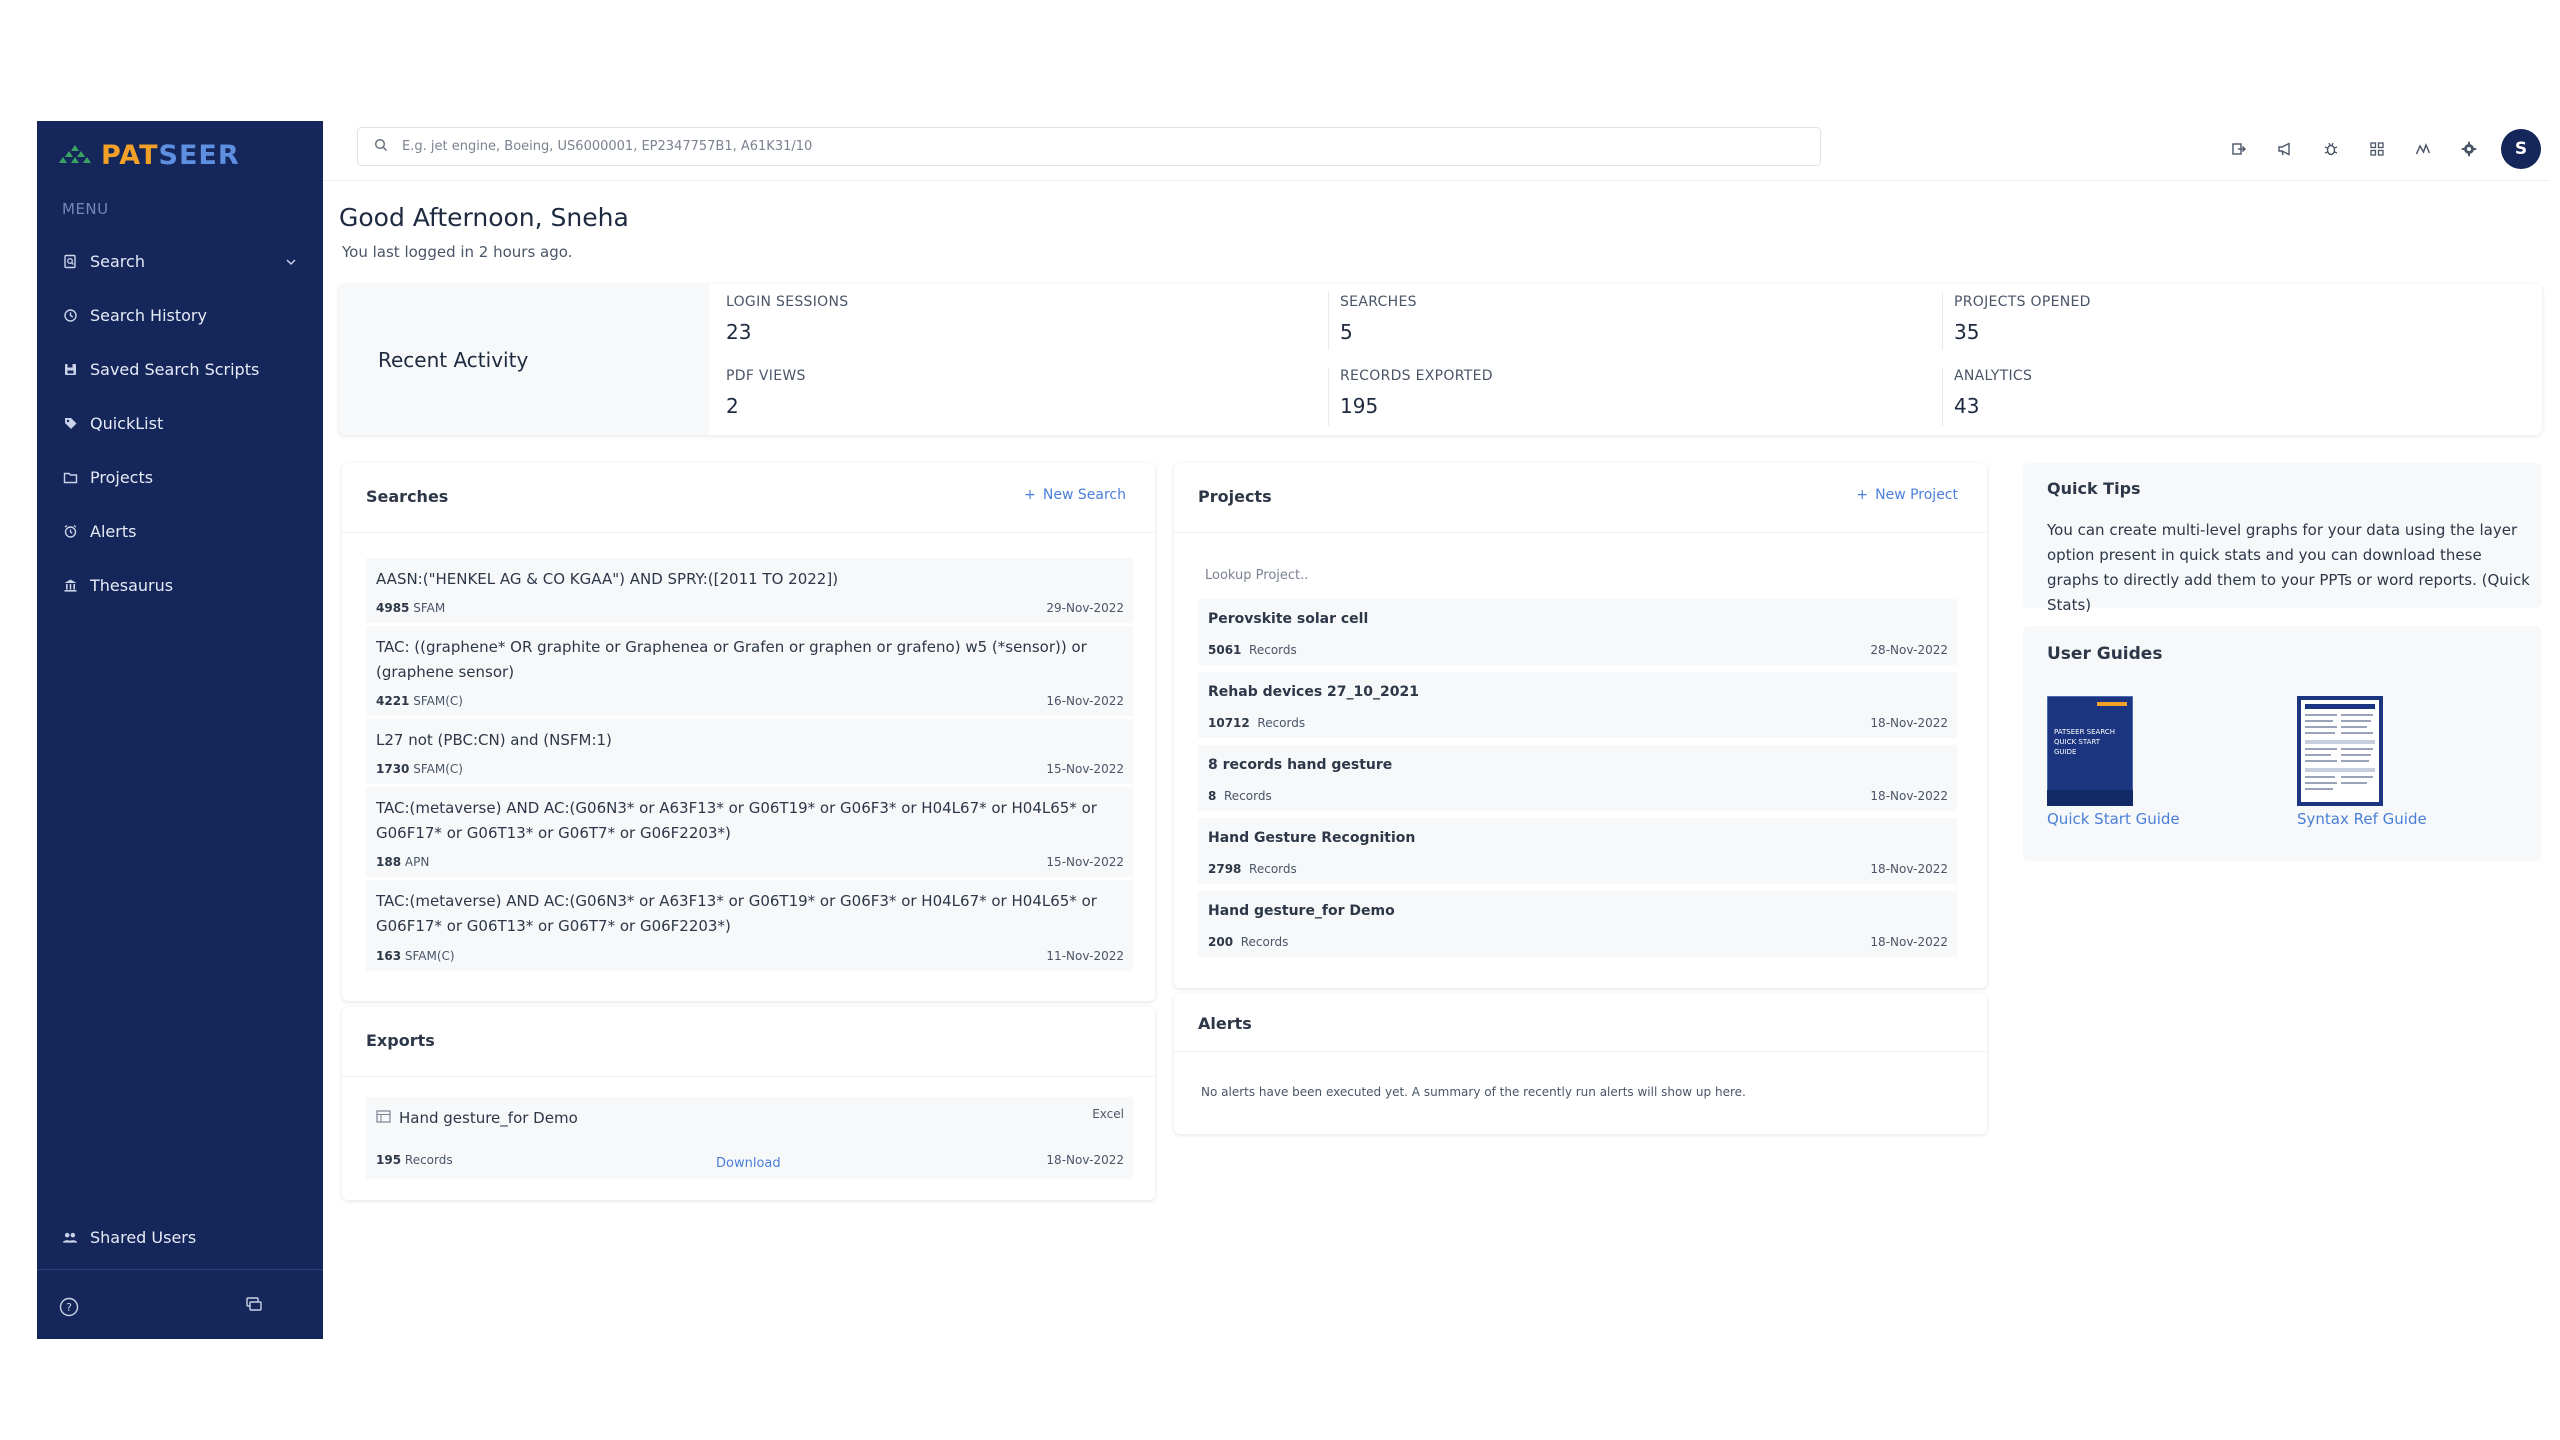 The height and width of the screenshot is (1440, 2560). What do you see at coordinates (1580, 1023) in the screenshot?
I see `alerts-card-header: Alerts` at bounding box center [1580, 1023].